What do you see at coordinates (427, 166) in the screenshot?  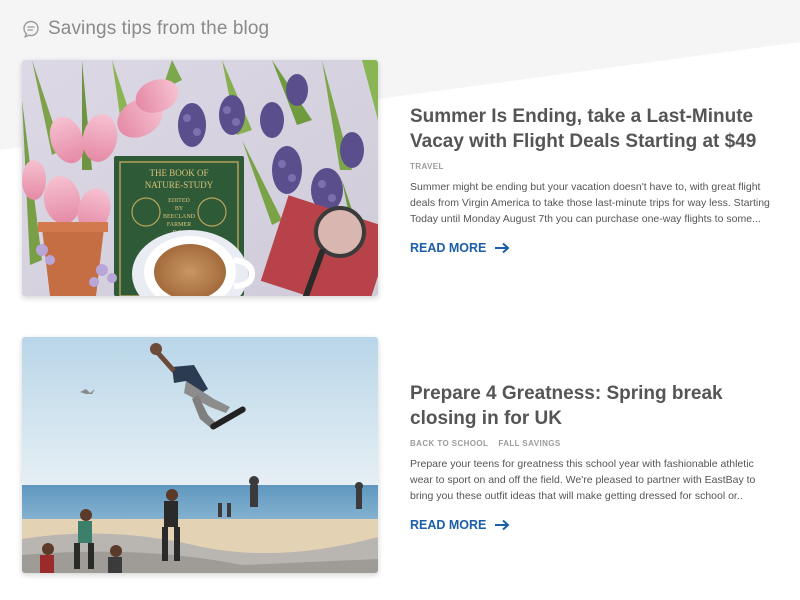 I see `post-tag: TRAVEL` at bounding box center [427, 166].